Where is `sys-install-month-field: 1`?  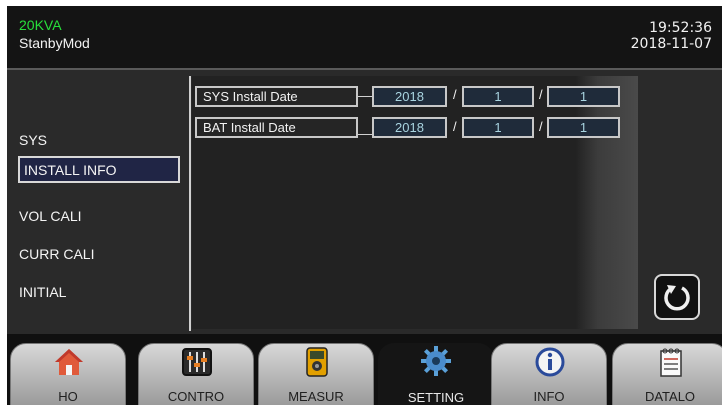 sys-install-month-field: 1 is located at coordinates (498, 96).